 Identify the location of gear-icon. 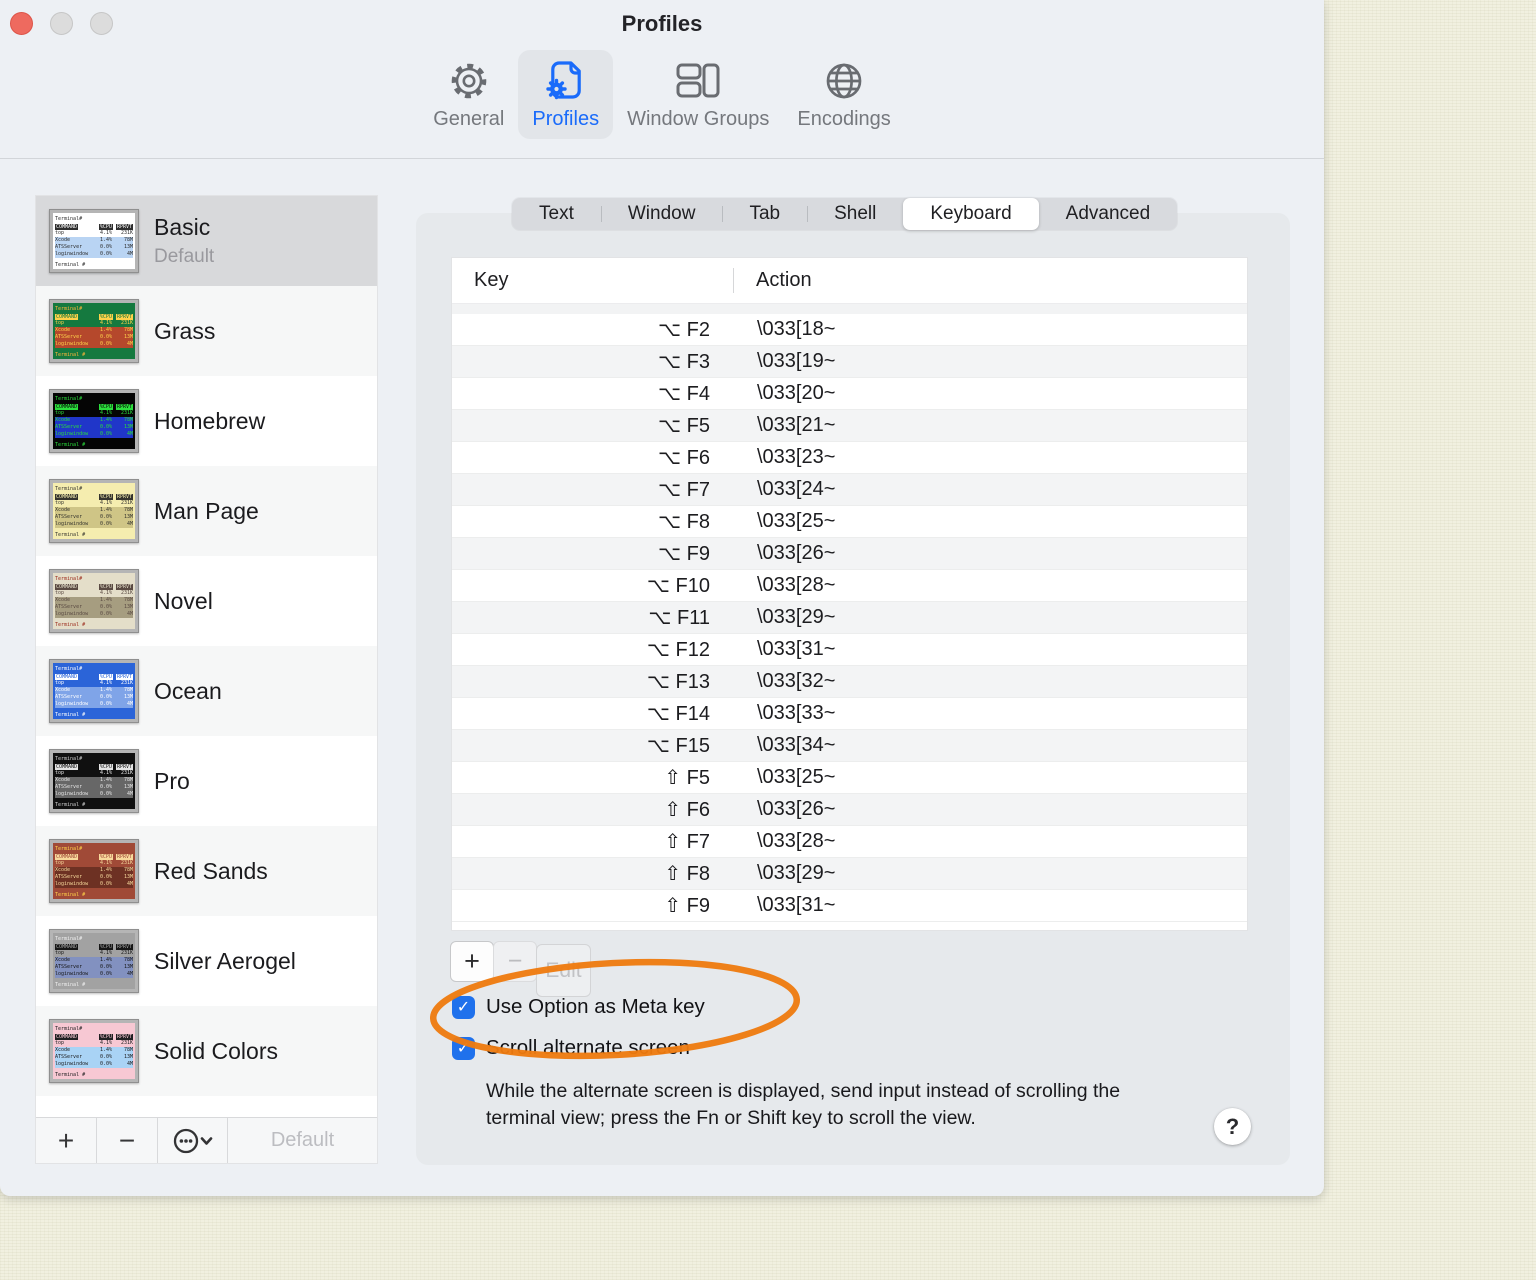
(469, 81).